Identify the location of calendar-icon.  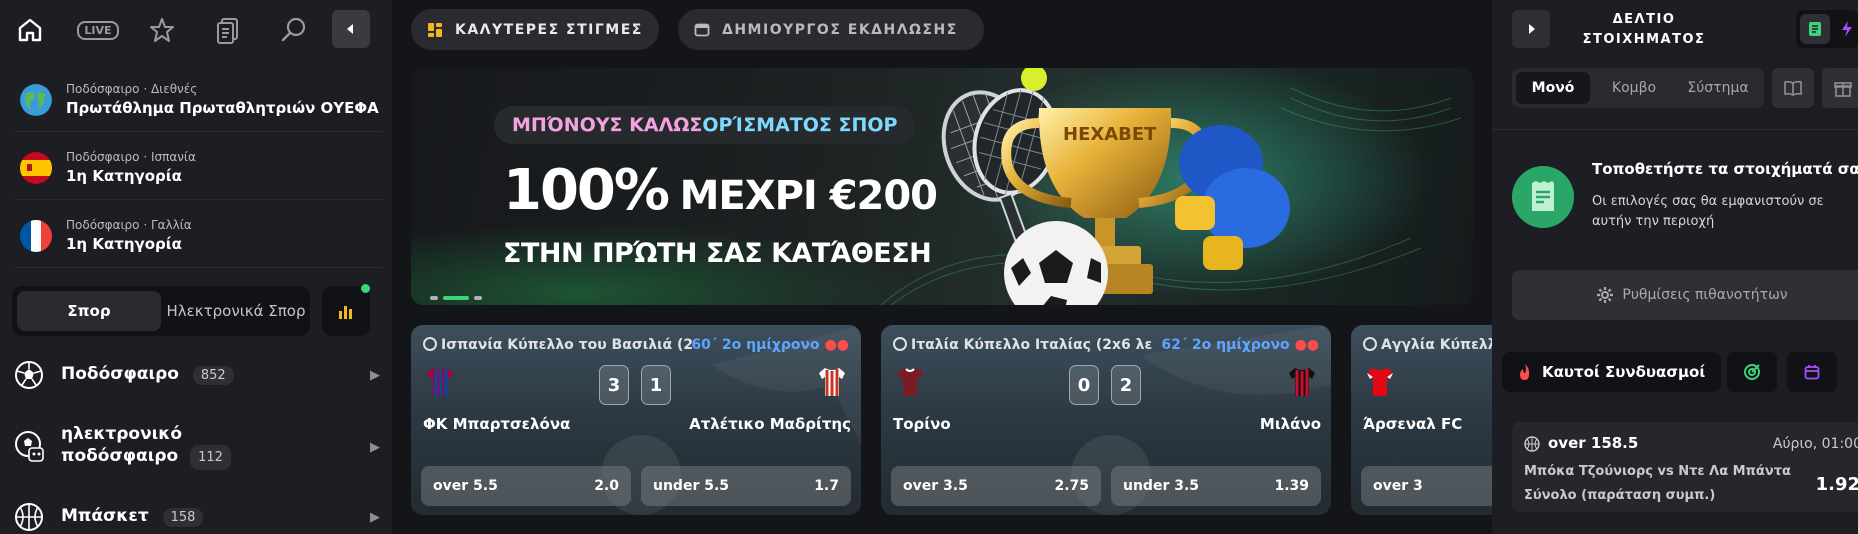
(1812, 372).